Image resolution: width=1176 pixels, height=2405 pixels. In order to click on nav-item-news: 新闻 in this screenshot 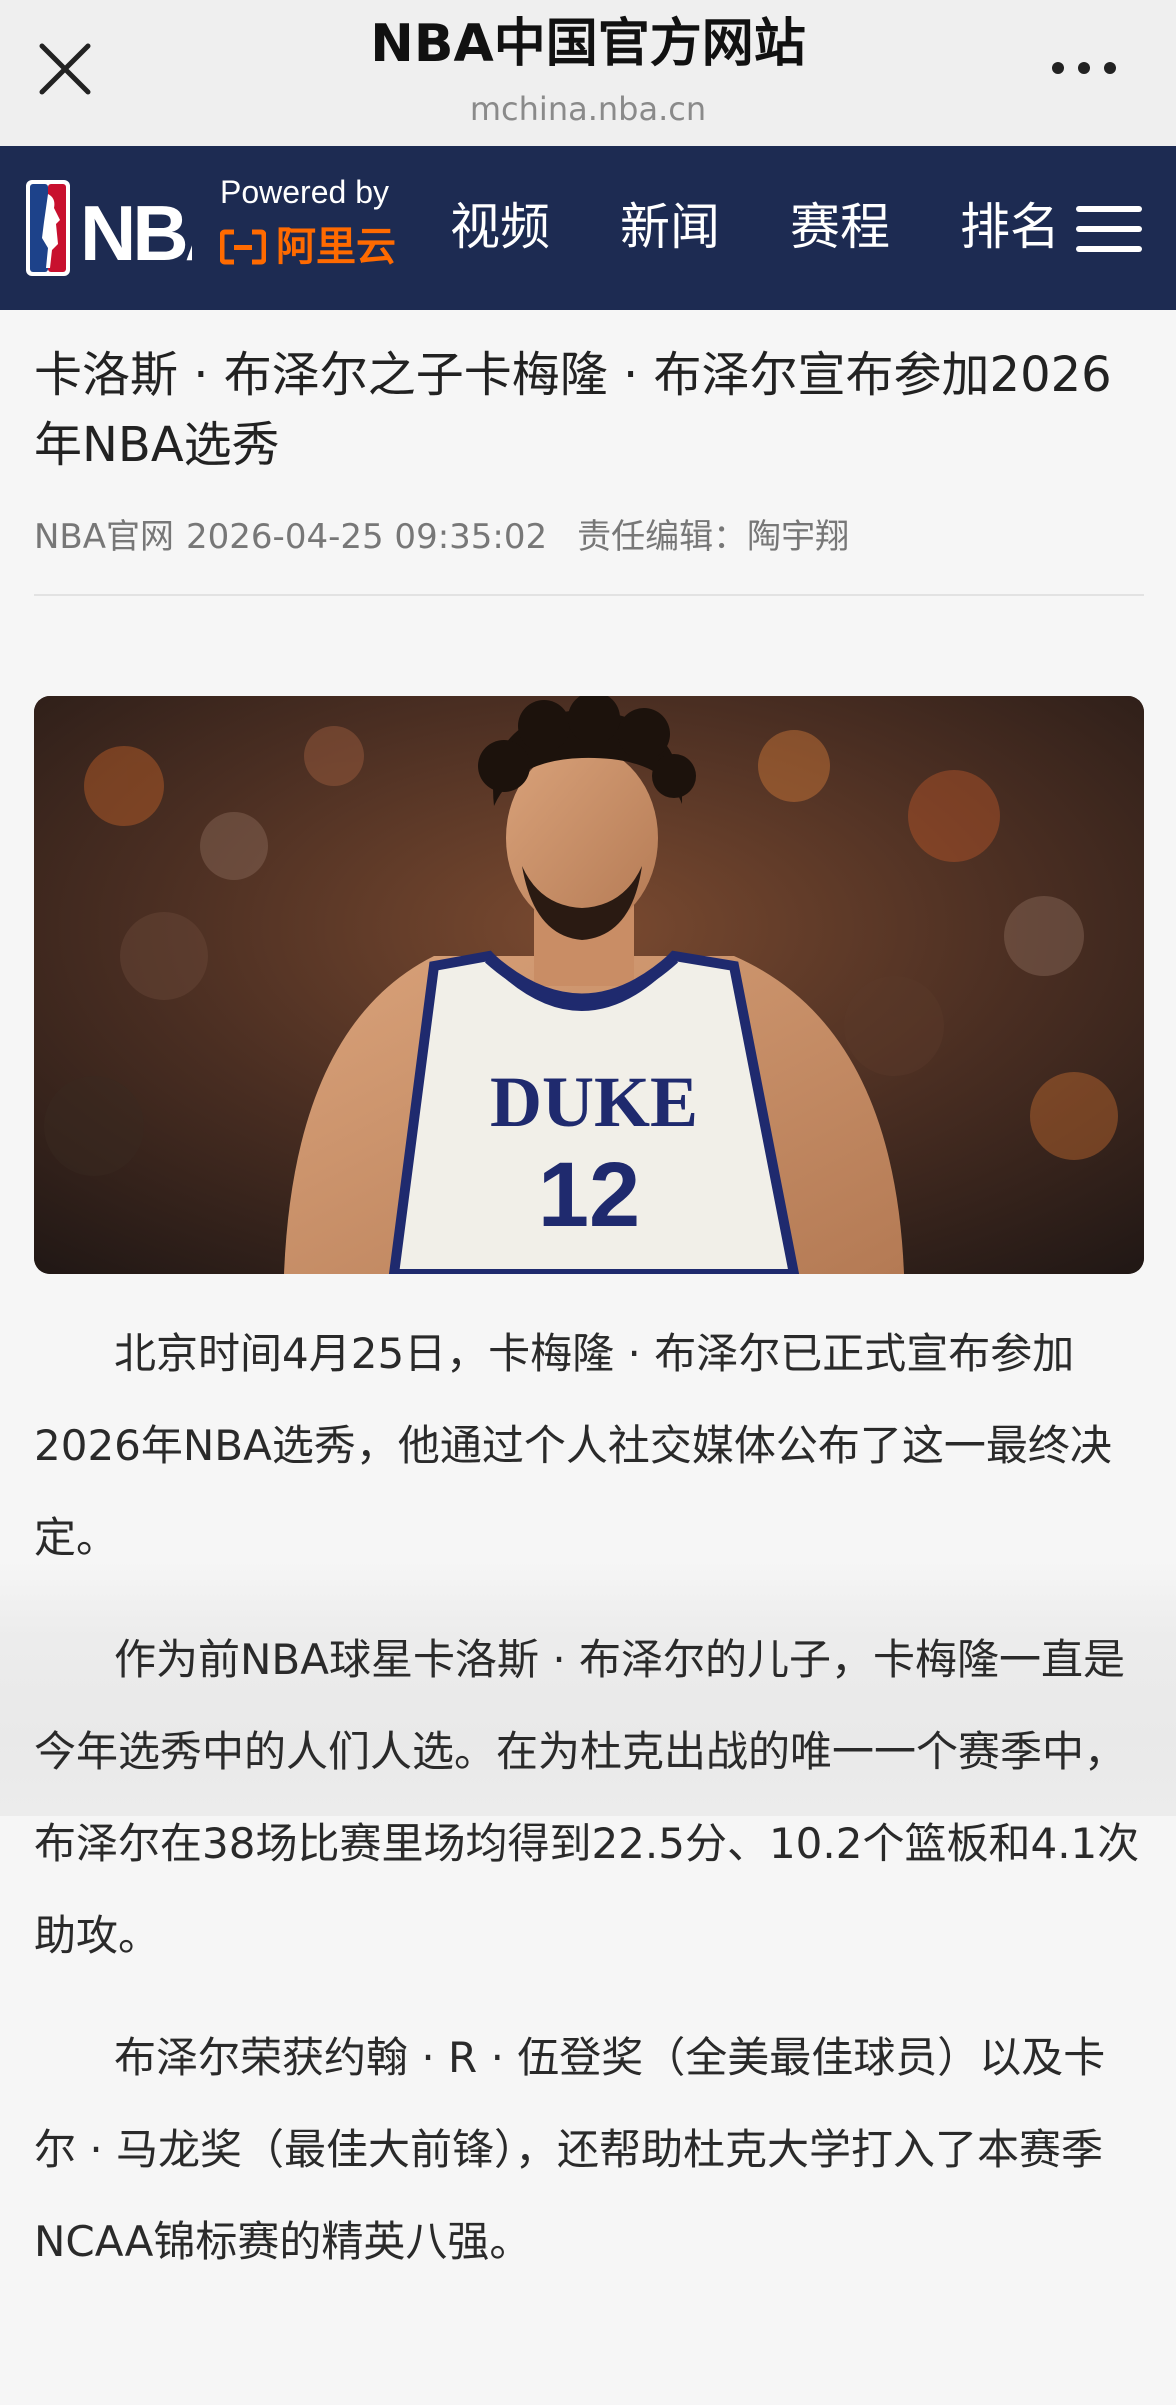, I will do `click(670, 227)`.